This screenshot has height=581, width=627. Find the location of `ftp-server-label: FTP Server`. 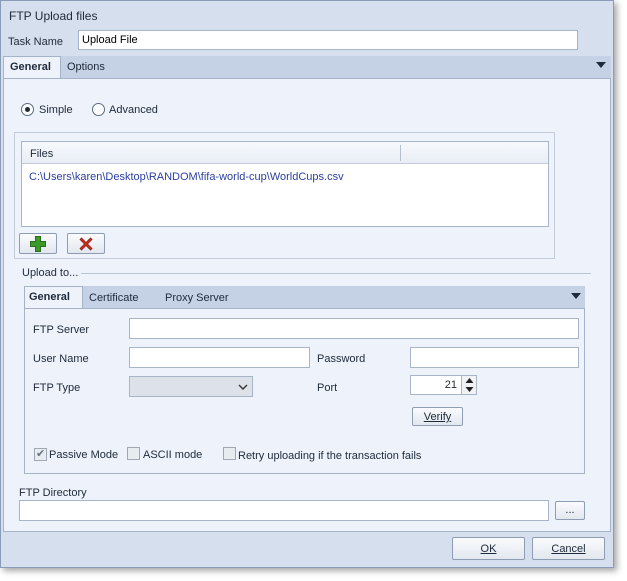

ftp-server-label: FTP Server is located at coordinates (61, 330).